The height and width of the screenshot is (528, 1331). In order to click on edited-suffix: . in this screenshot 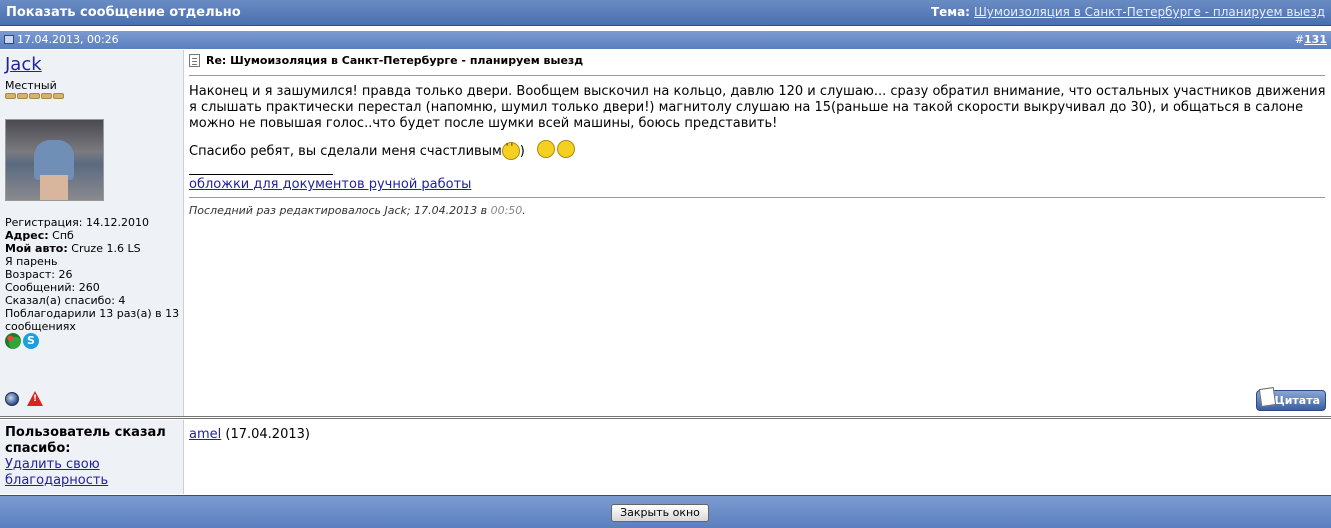, I will do `click(524, 210)`.